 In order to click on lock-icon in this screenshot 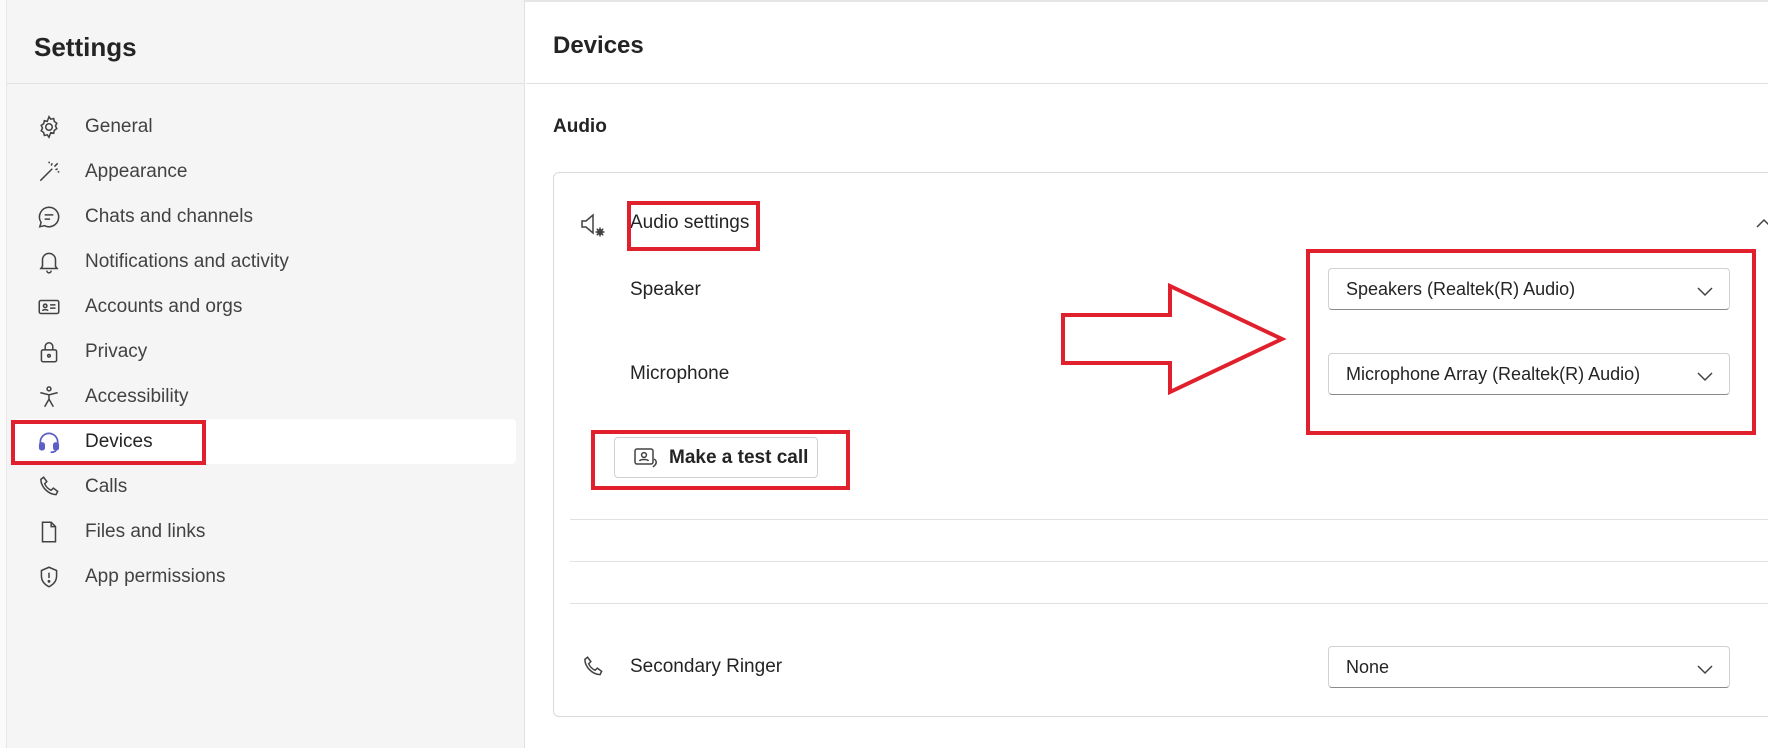, I will do `click(49, 352)`.